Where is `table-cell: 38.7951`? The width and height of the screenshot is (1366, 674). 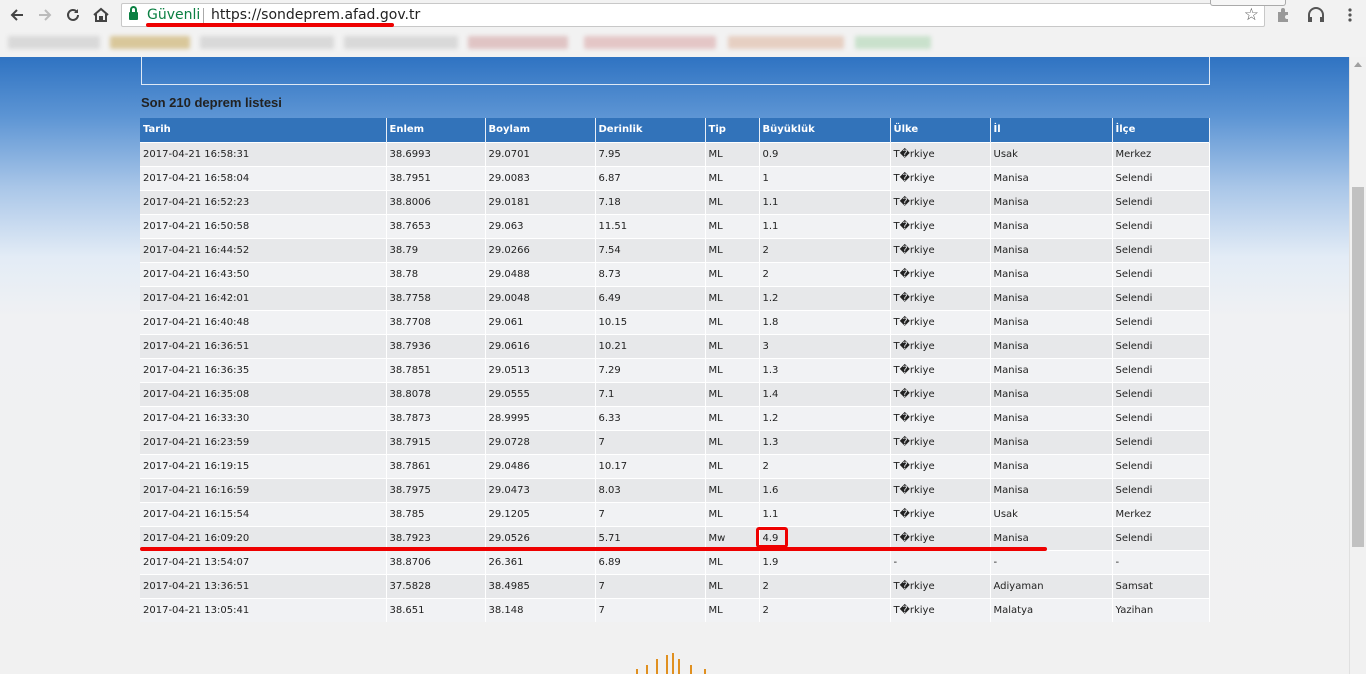
table-cell: 38.7951 is located at coordinates (436, 177).